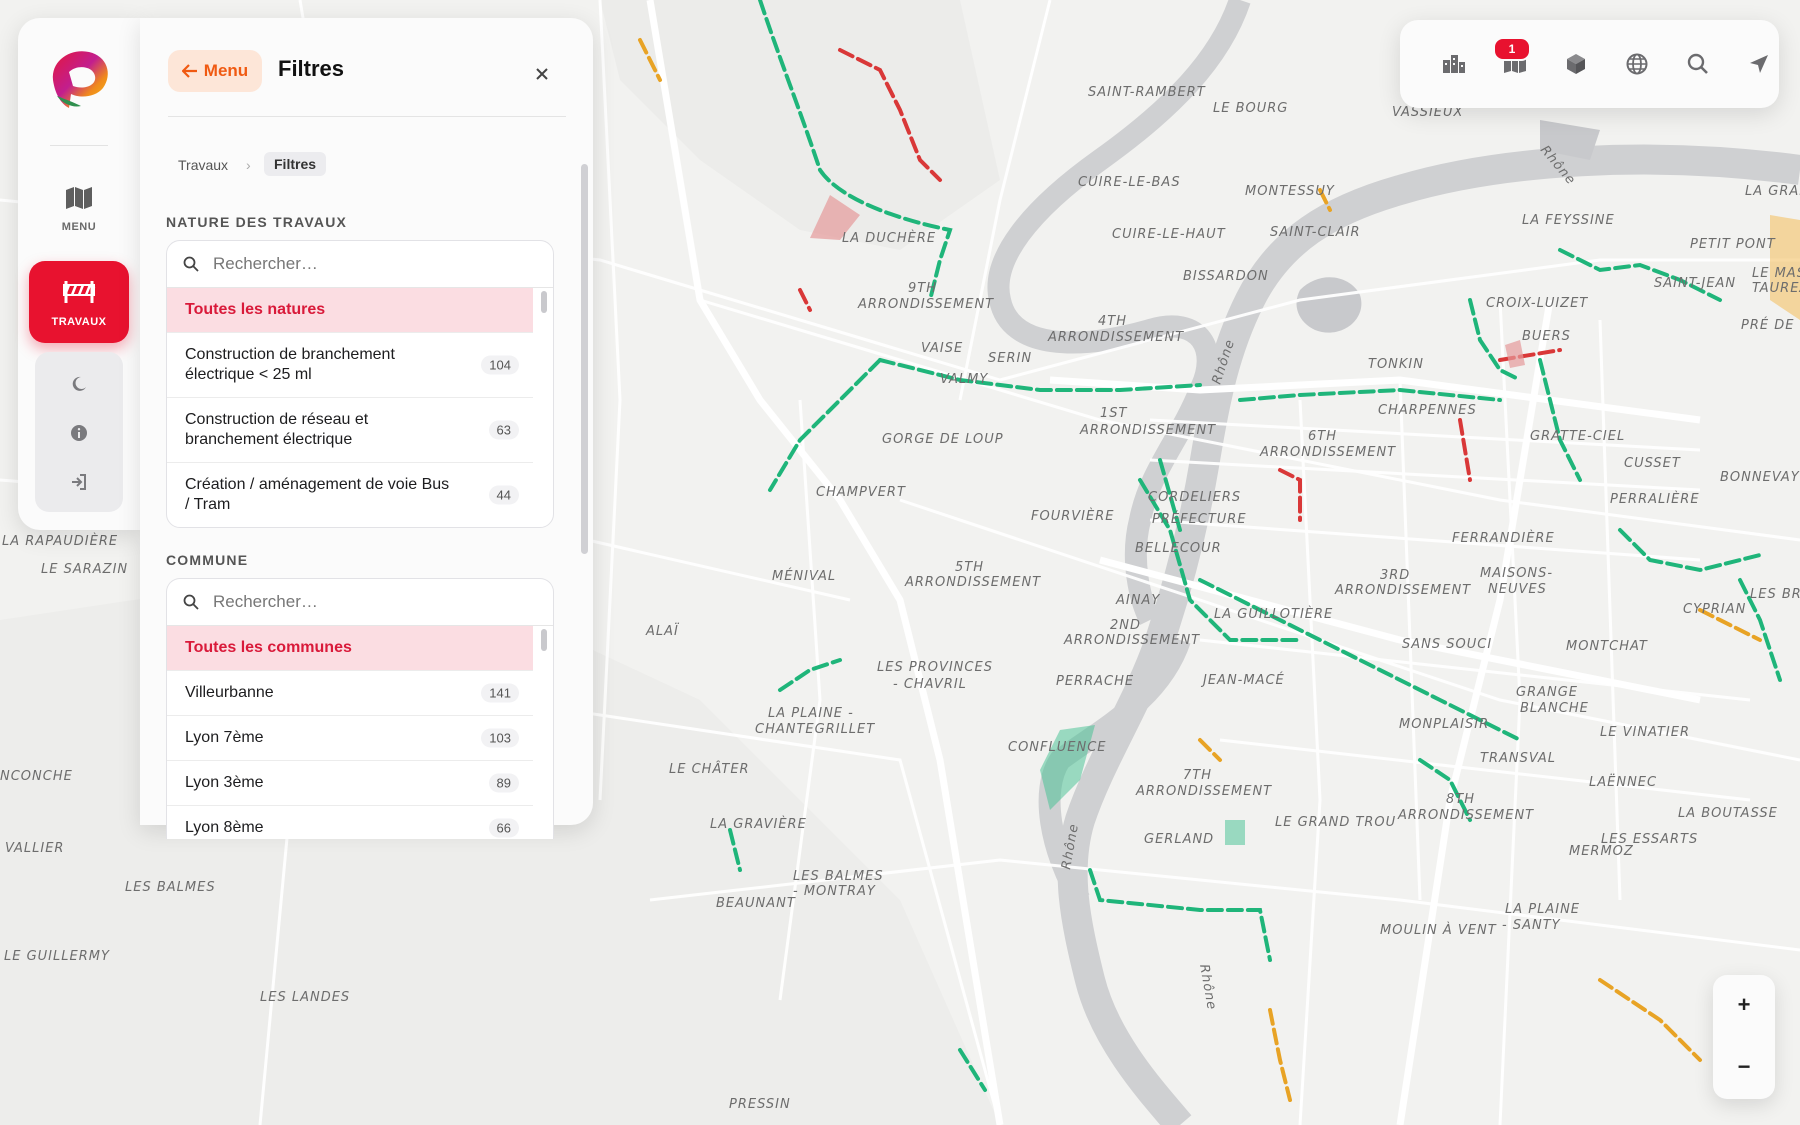 The width and height of the screenshot is (1800, 1125). I want to click on close-panel-button, so click(542, 74).